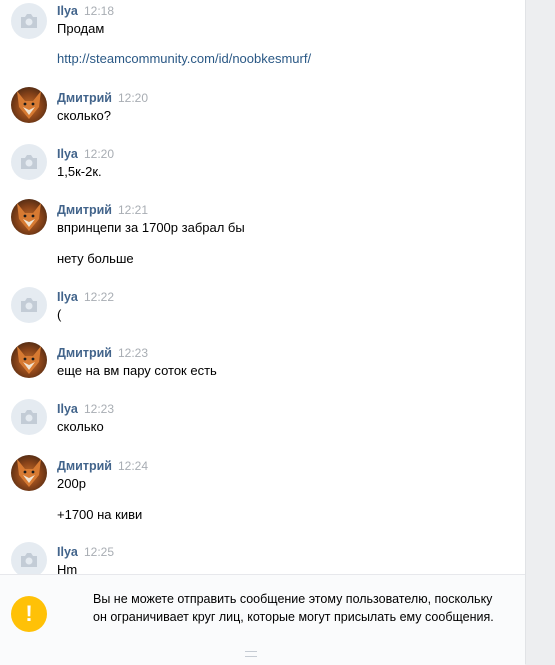  Describe the element at coordinates (84, 115) in the screenshot. I see `message-text: сколько?` at that location.